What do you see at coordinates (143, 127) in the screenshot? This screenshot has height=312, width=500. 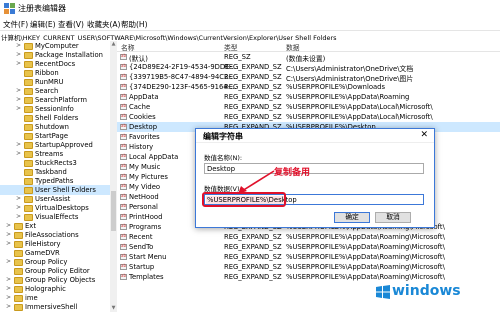 I see `value-name: Desktop` at bounding box center [143, 127].